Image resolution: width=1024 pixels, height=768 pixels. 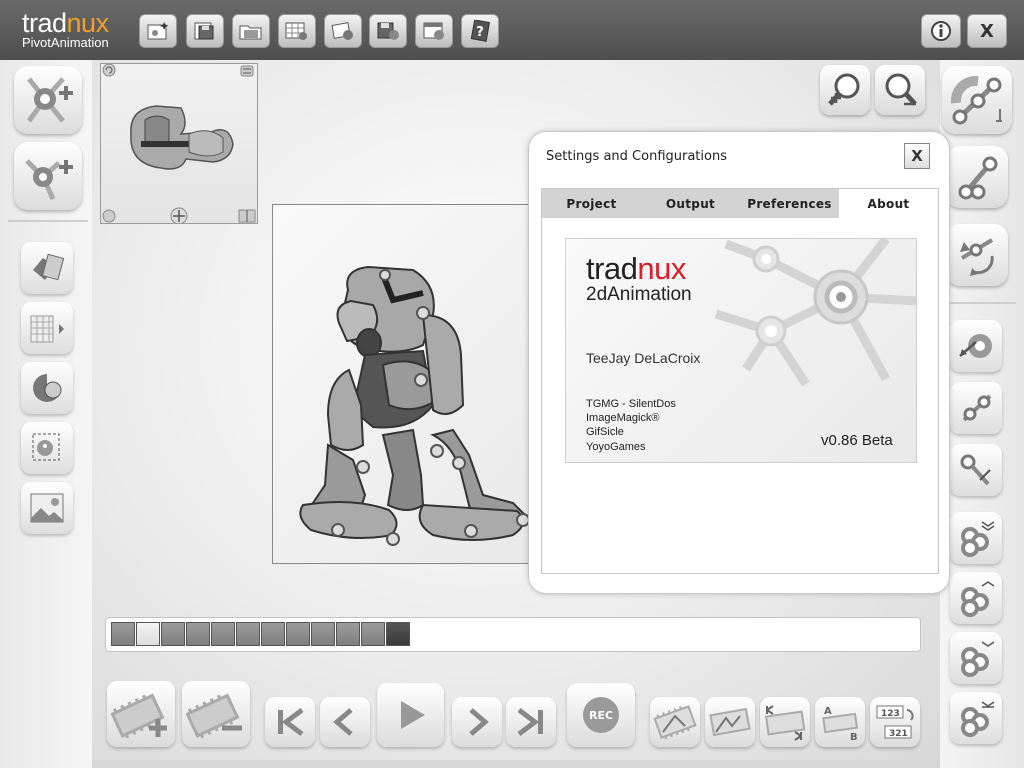 I want to click on help-button: ?, so click(x=480, y=31).